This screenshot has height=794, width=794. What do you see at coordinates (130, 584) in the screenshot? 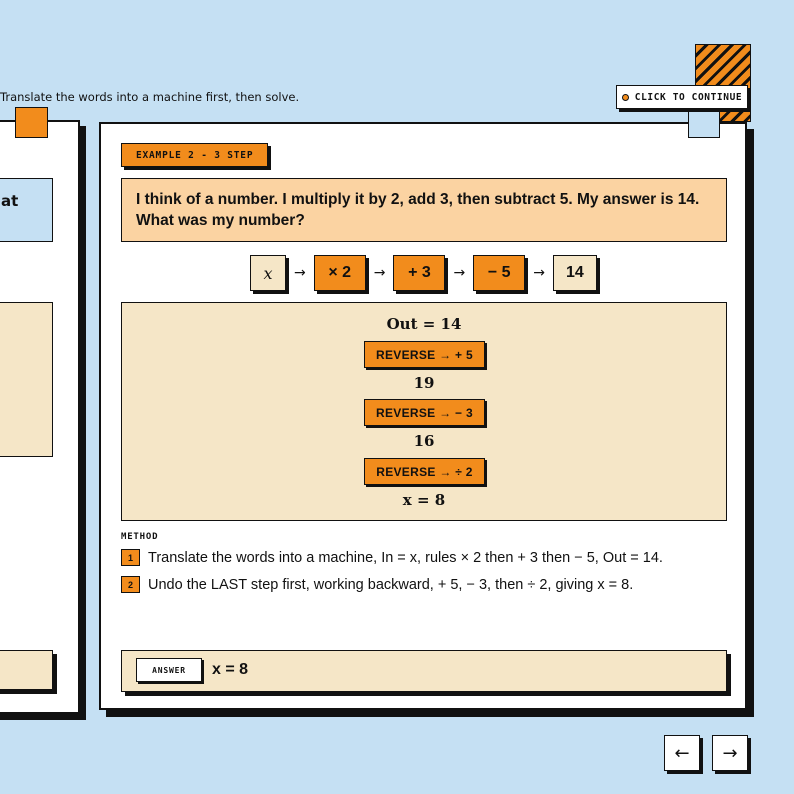
I see `step-number-badge: 2` at bounding box center [130, 584].